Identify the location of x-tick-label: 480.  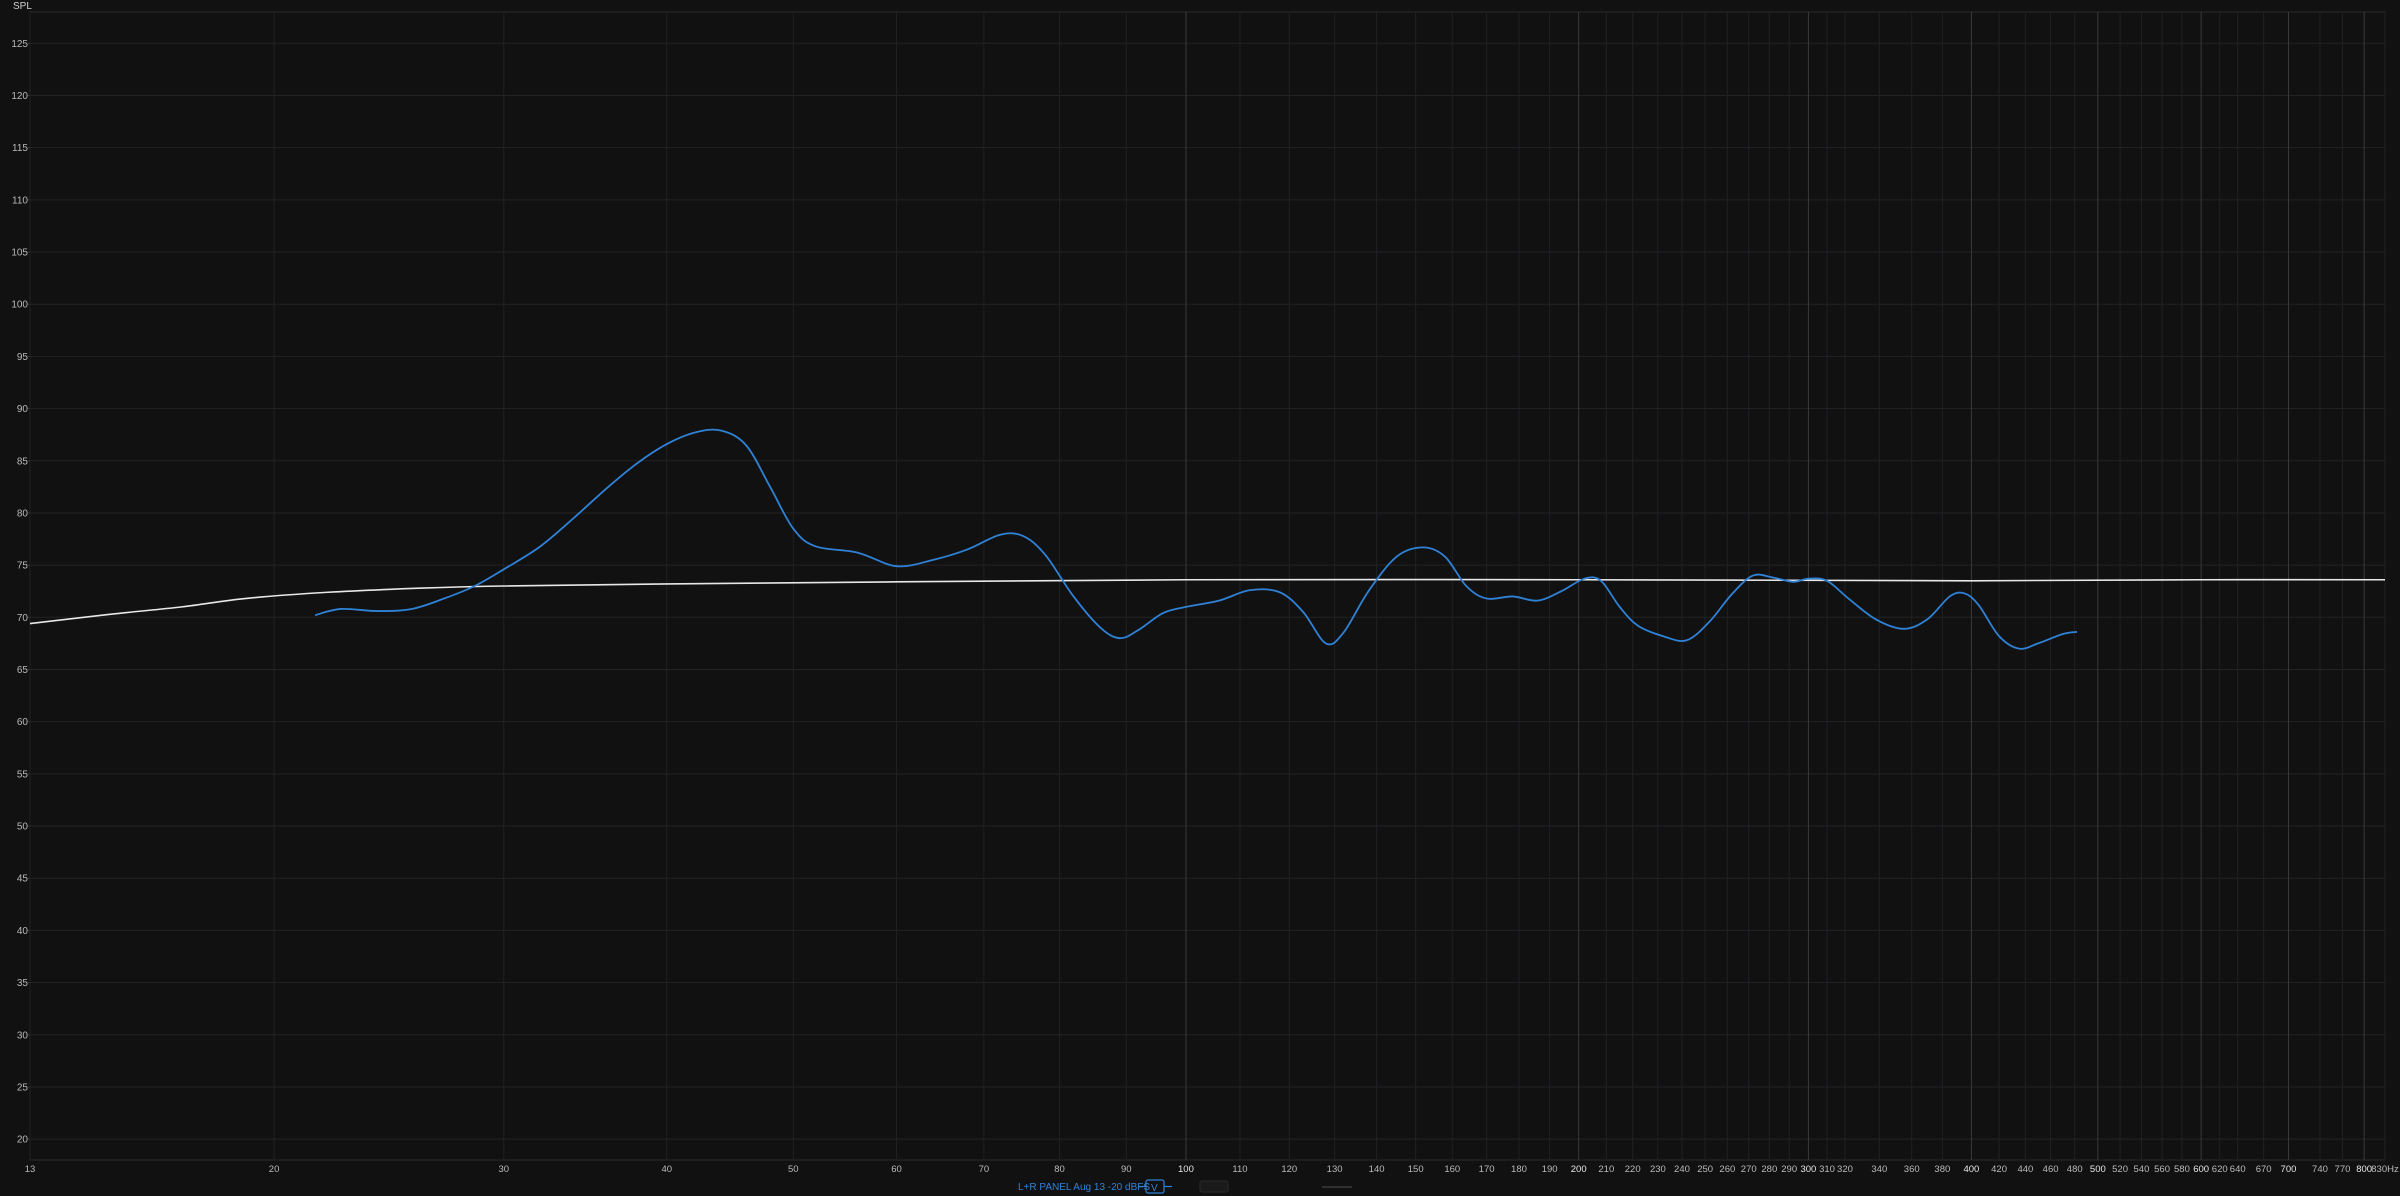
(2075, 1169).